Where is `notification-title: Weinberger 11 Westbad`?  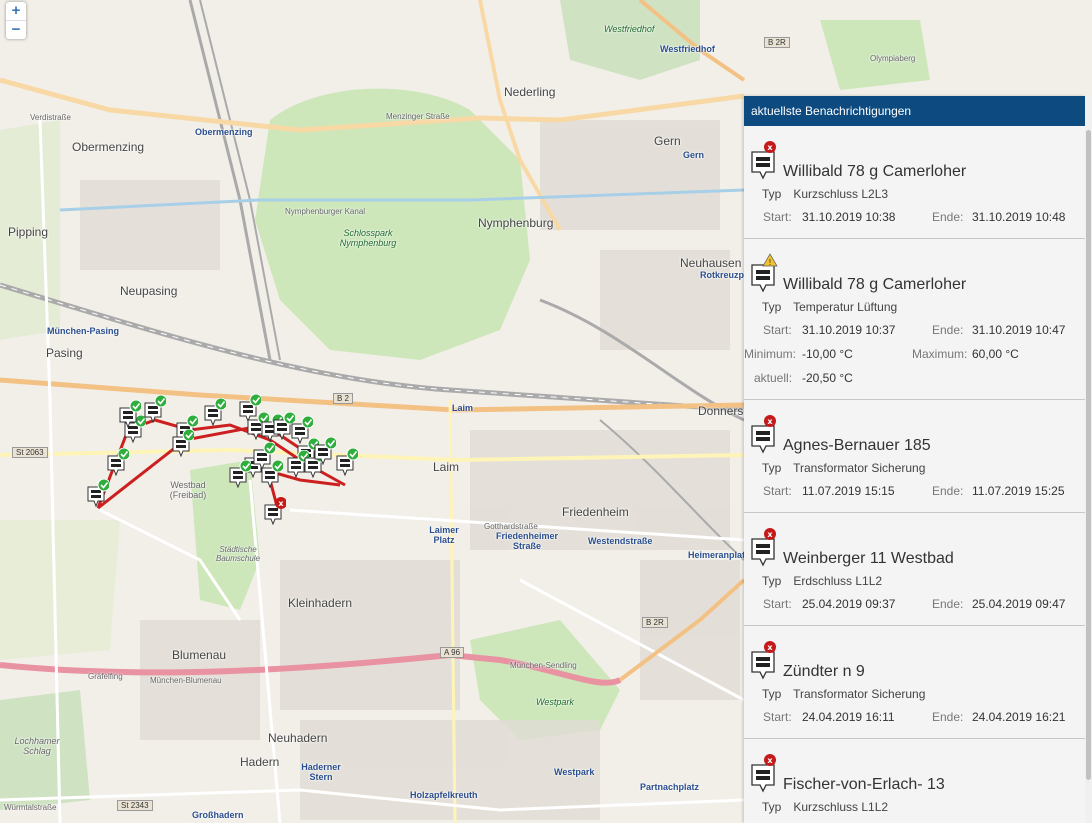
notification-title: Weinberger 11 Westbad is located at coordinates (868, 558).